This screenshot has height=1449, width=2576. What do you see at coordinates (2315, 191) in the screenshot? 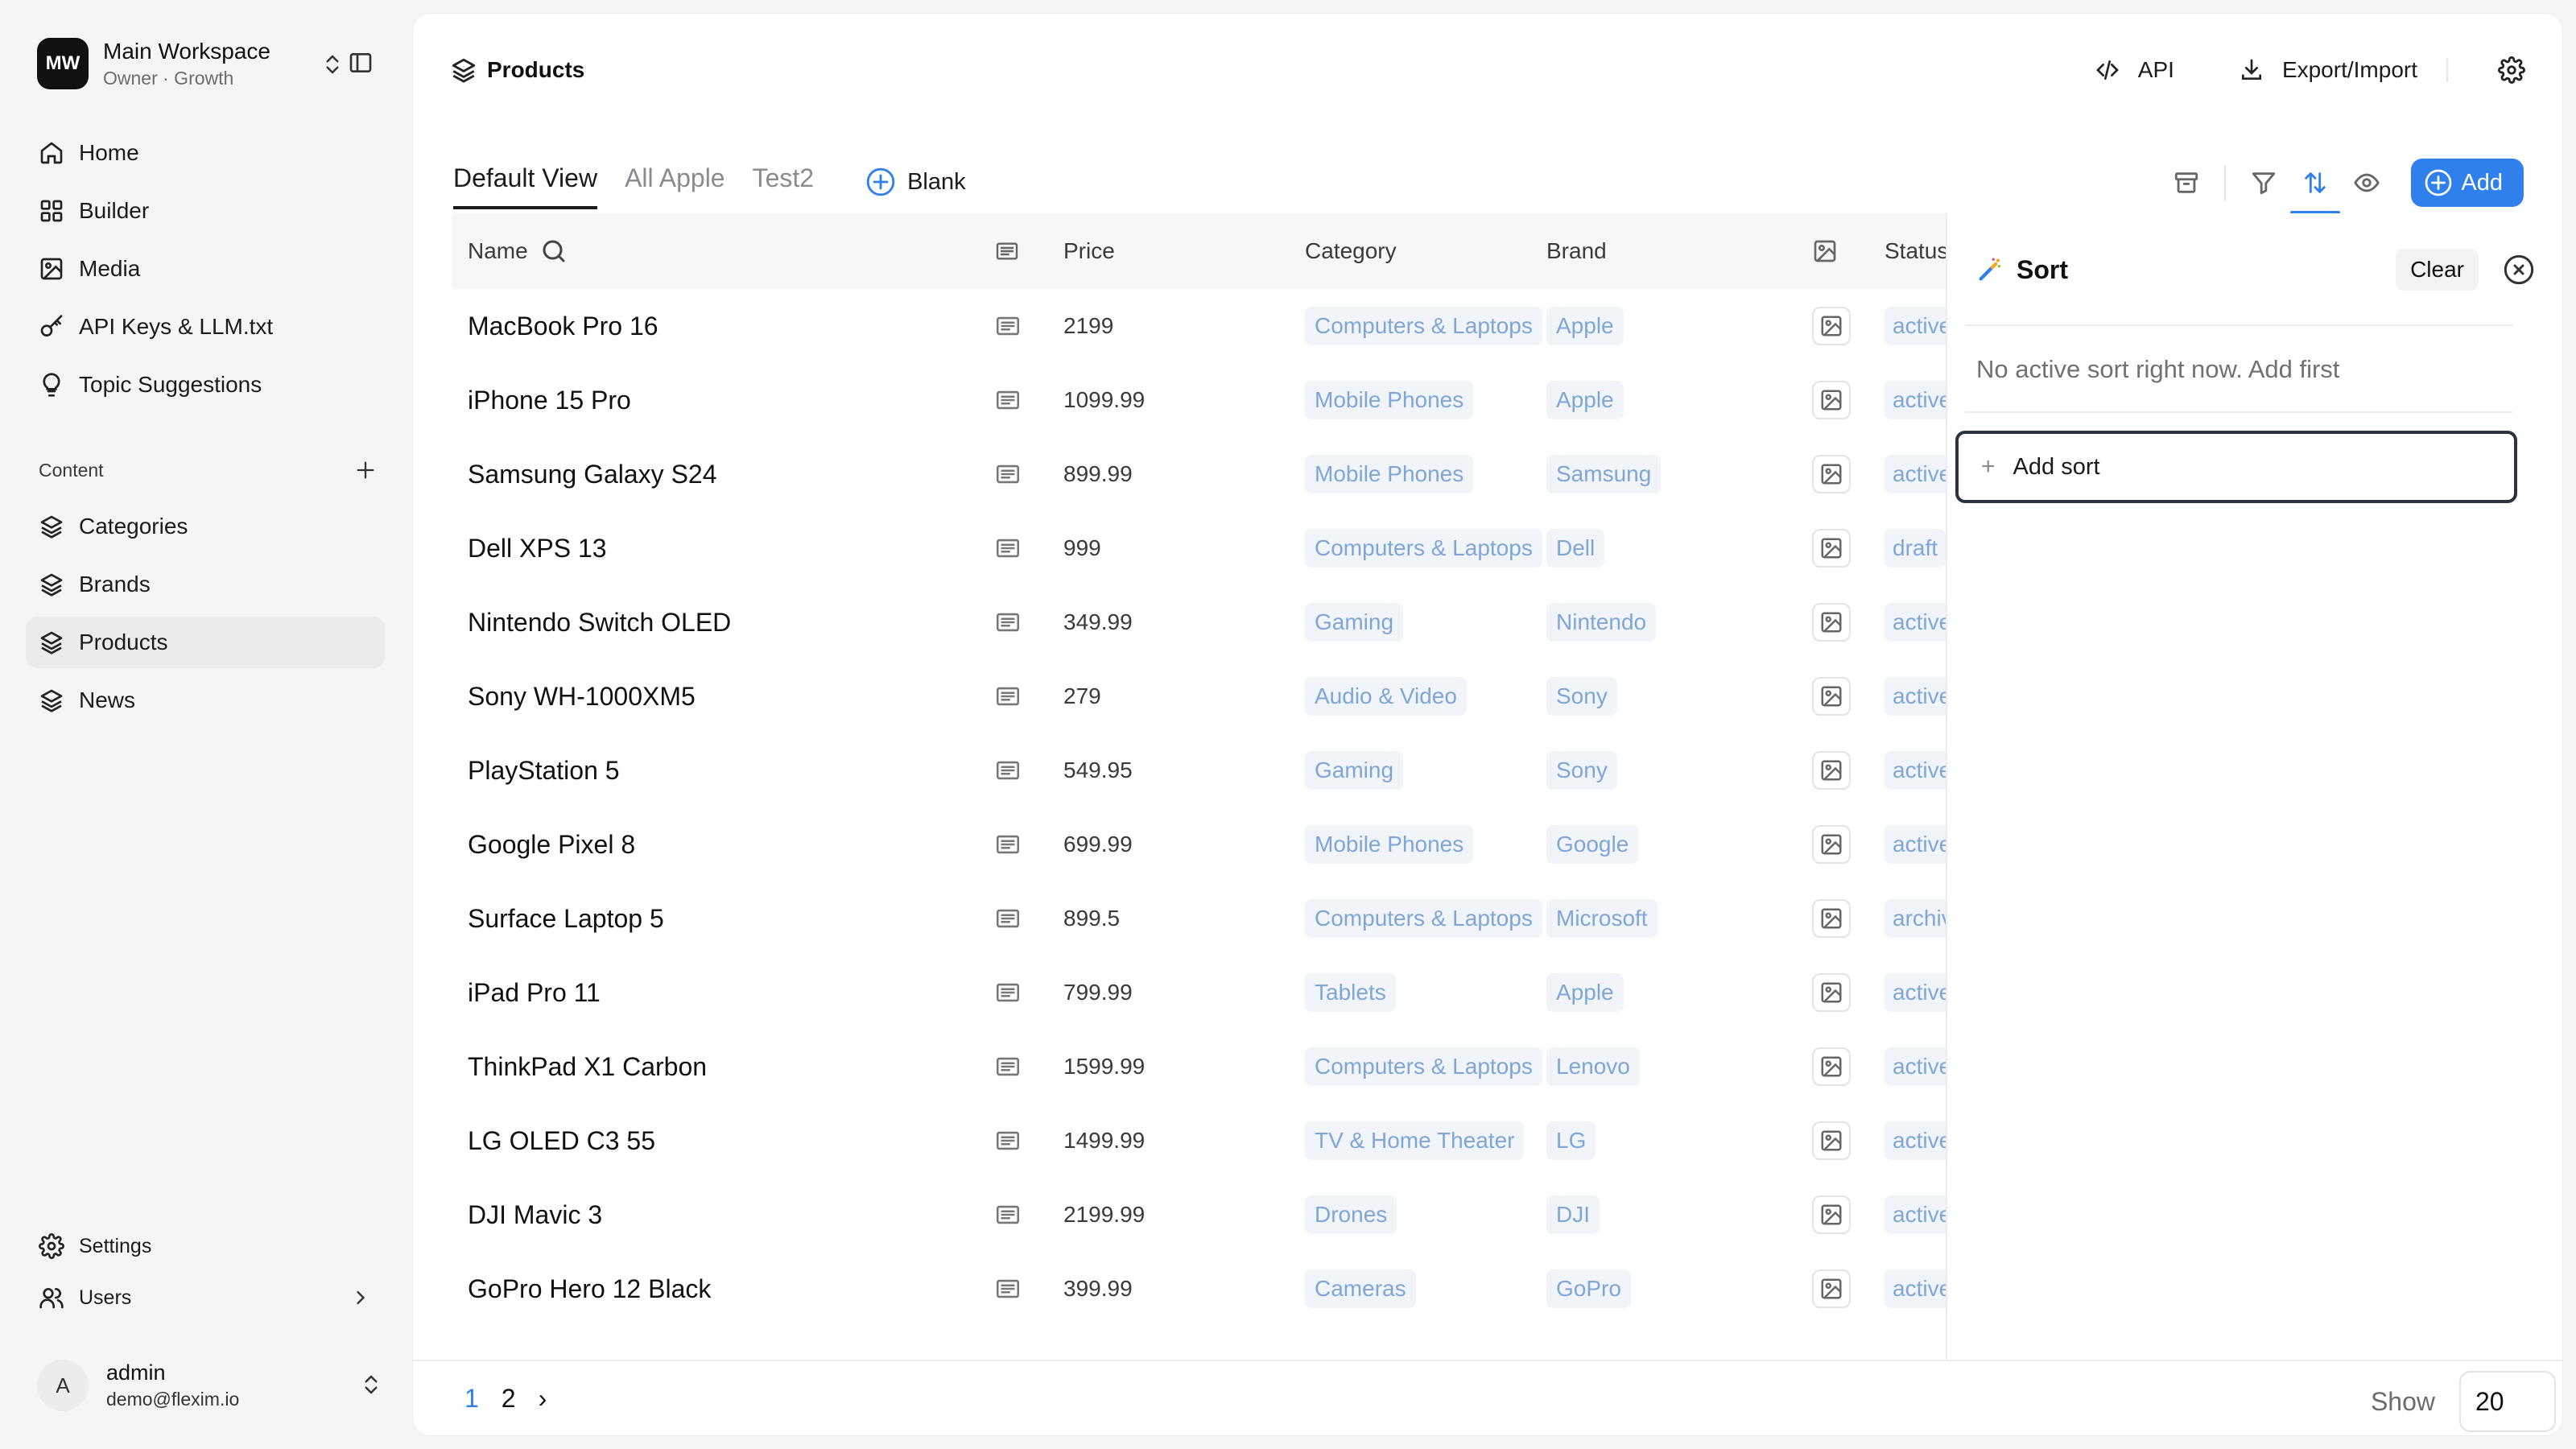
I see `sort-toggle` at bounding box center [2315, 191].